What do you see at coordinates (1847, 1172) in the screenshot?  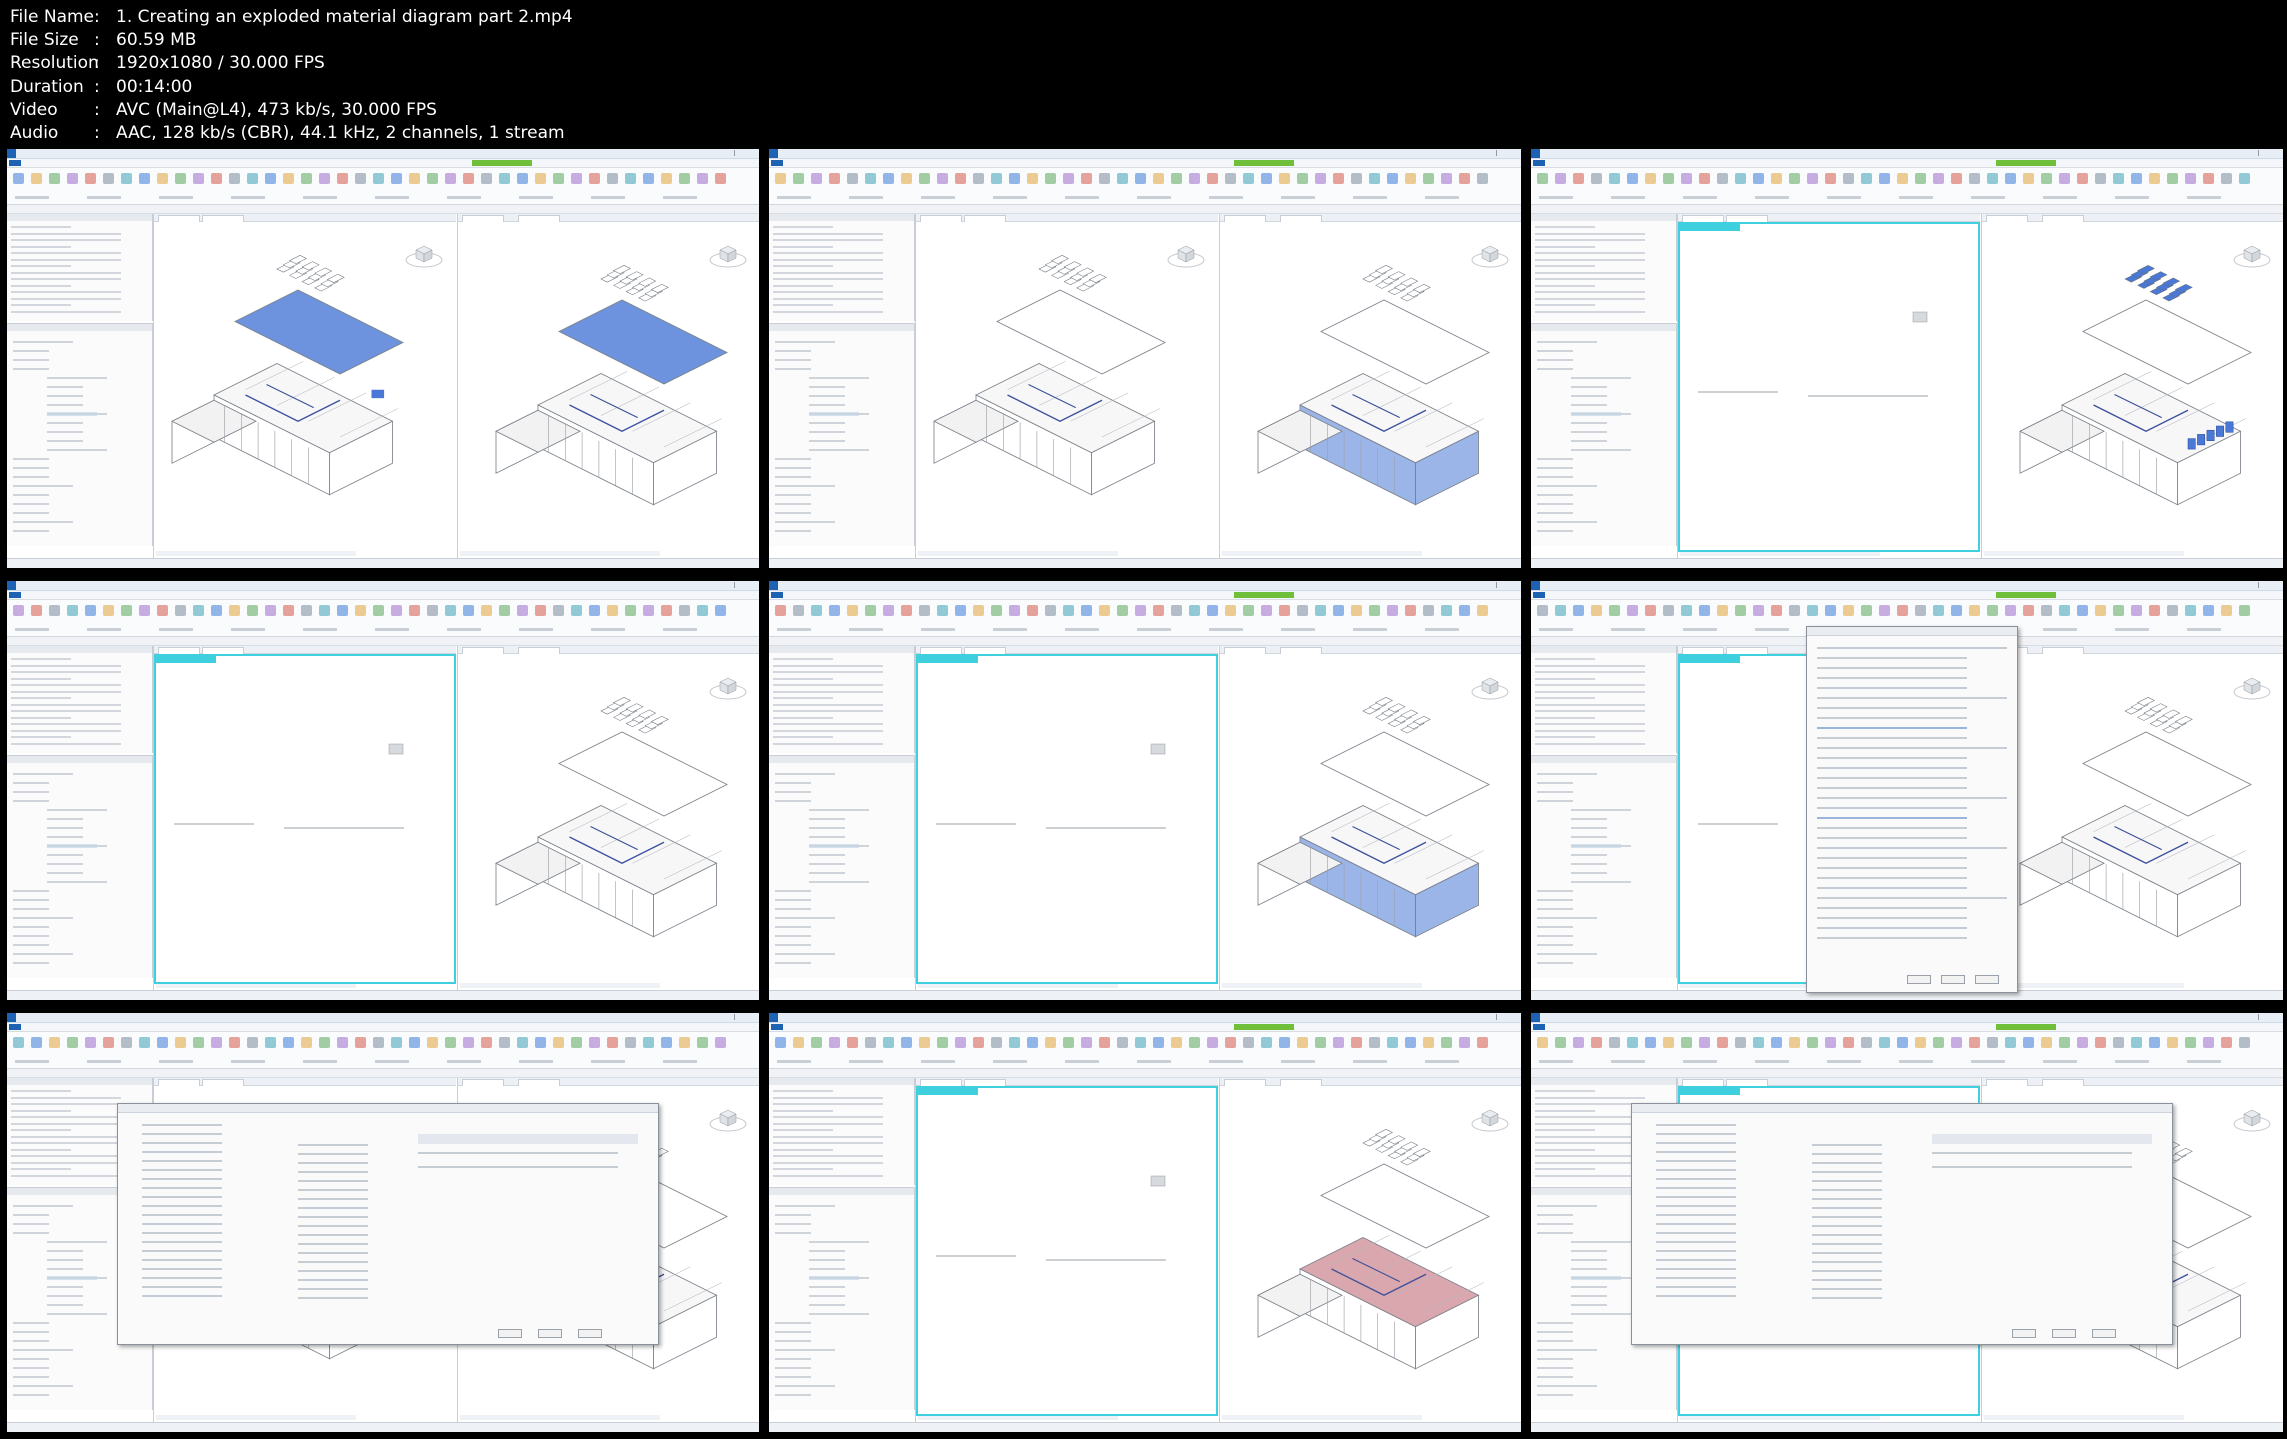 I see `category-list-item` at bounding box center [1847, 1172].